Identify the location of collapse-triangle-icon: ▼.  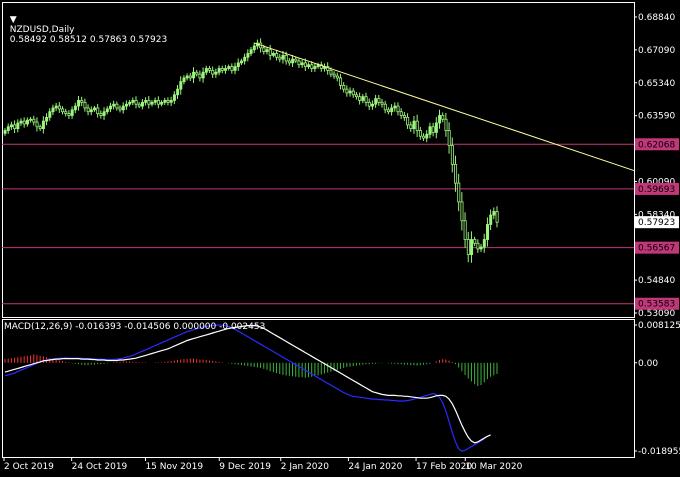
(13, 20).